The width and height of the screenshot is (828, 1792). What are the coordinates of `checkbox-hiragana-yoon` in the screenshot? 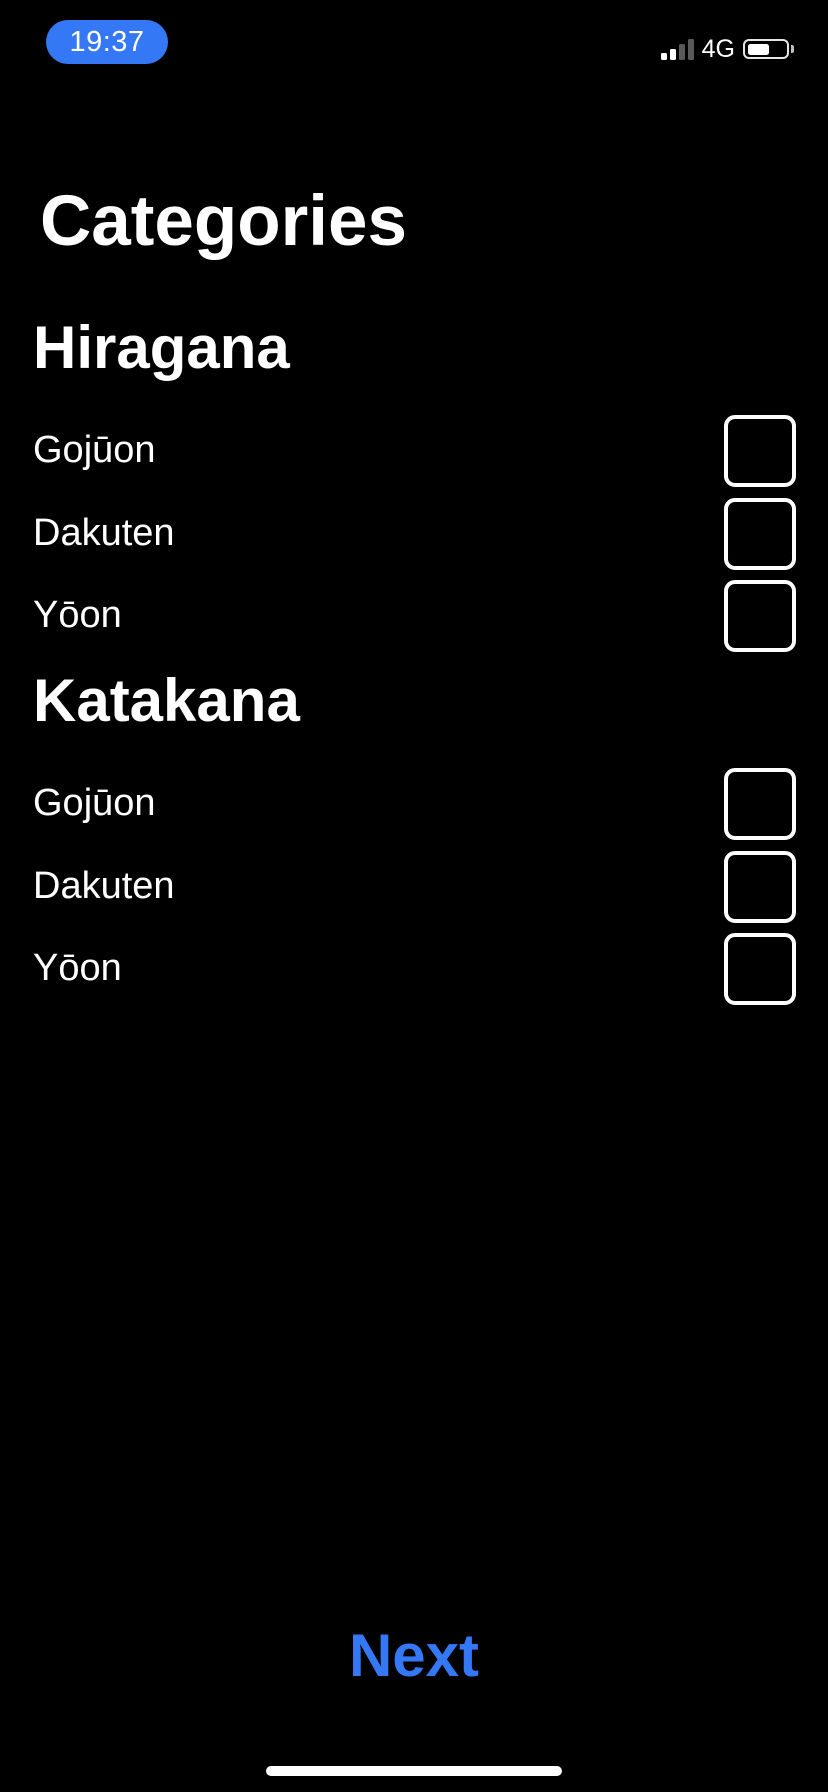 It's located at (760, 616).